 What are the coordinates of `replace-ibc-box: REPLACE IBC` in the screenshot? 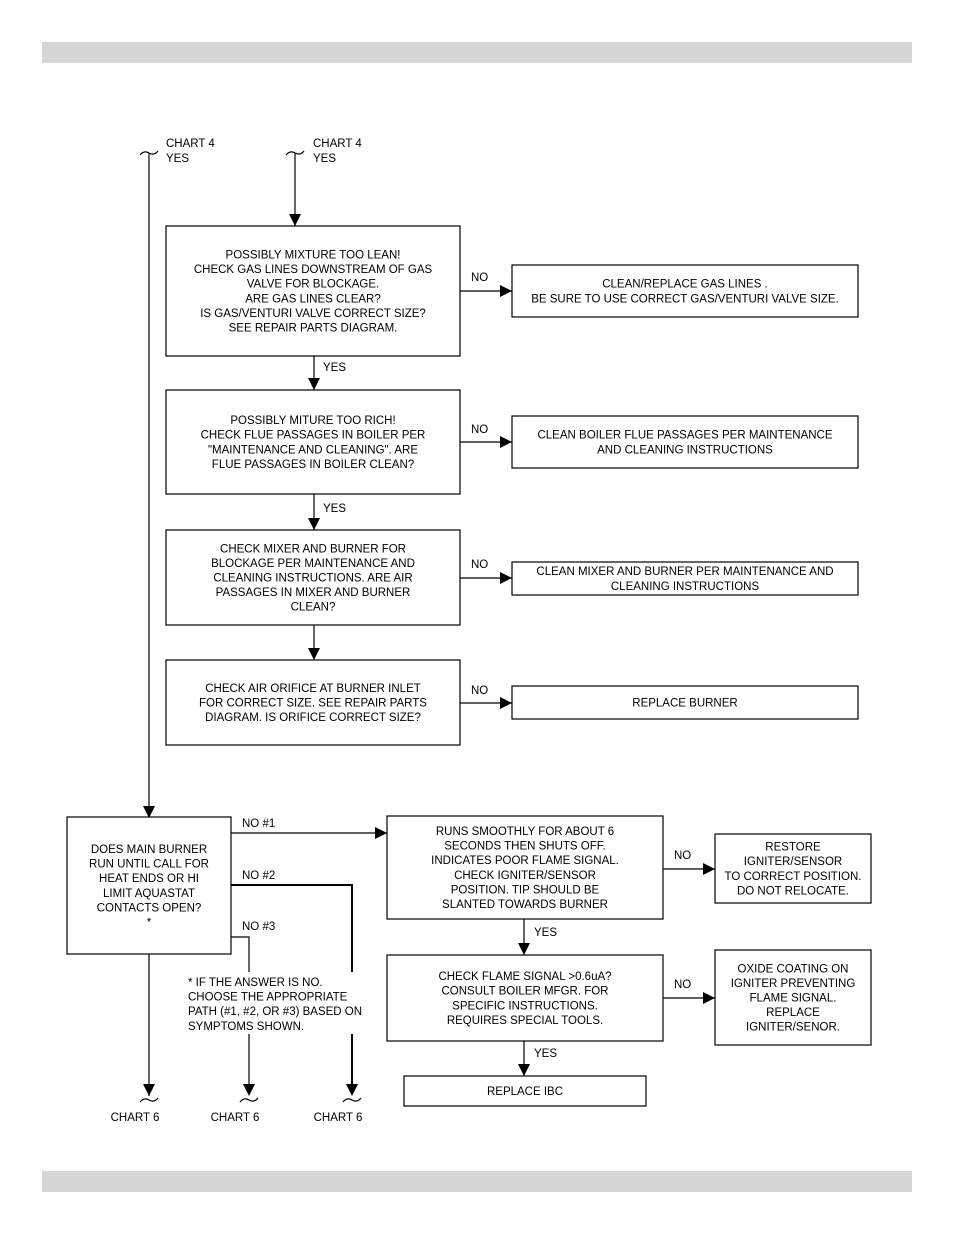 It's located at (525, 1091).